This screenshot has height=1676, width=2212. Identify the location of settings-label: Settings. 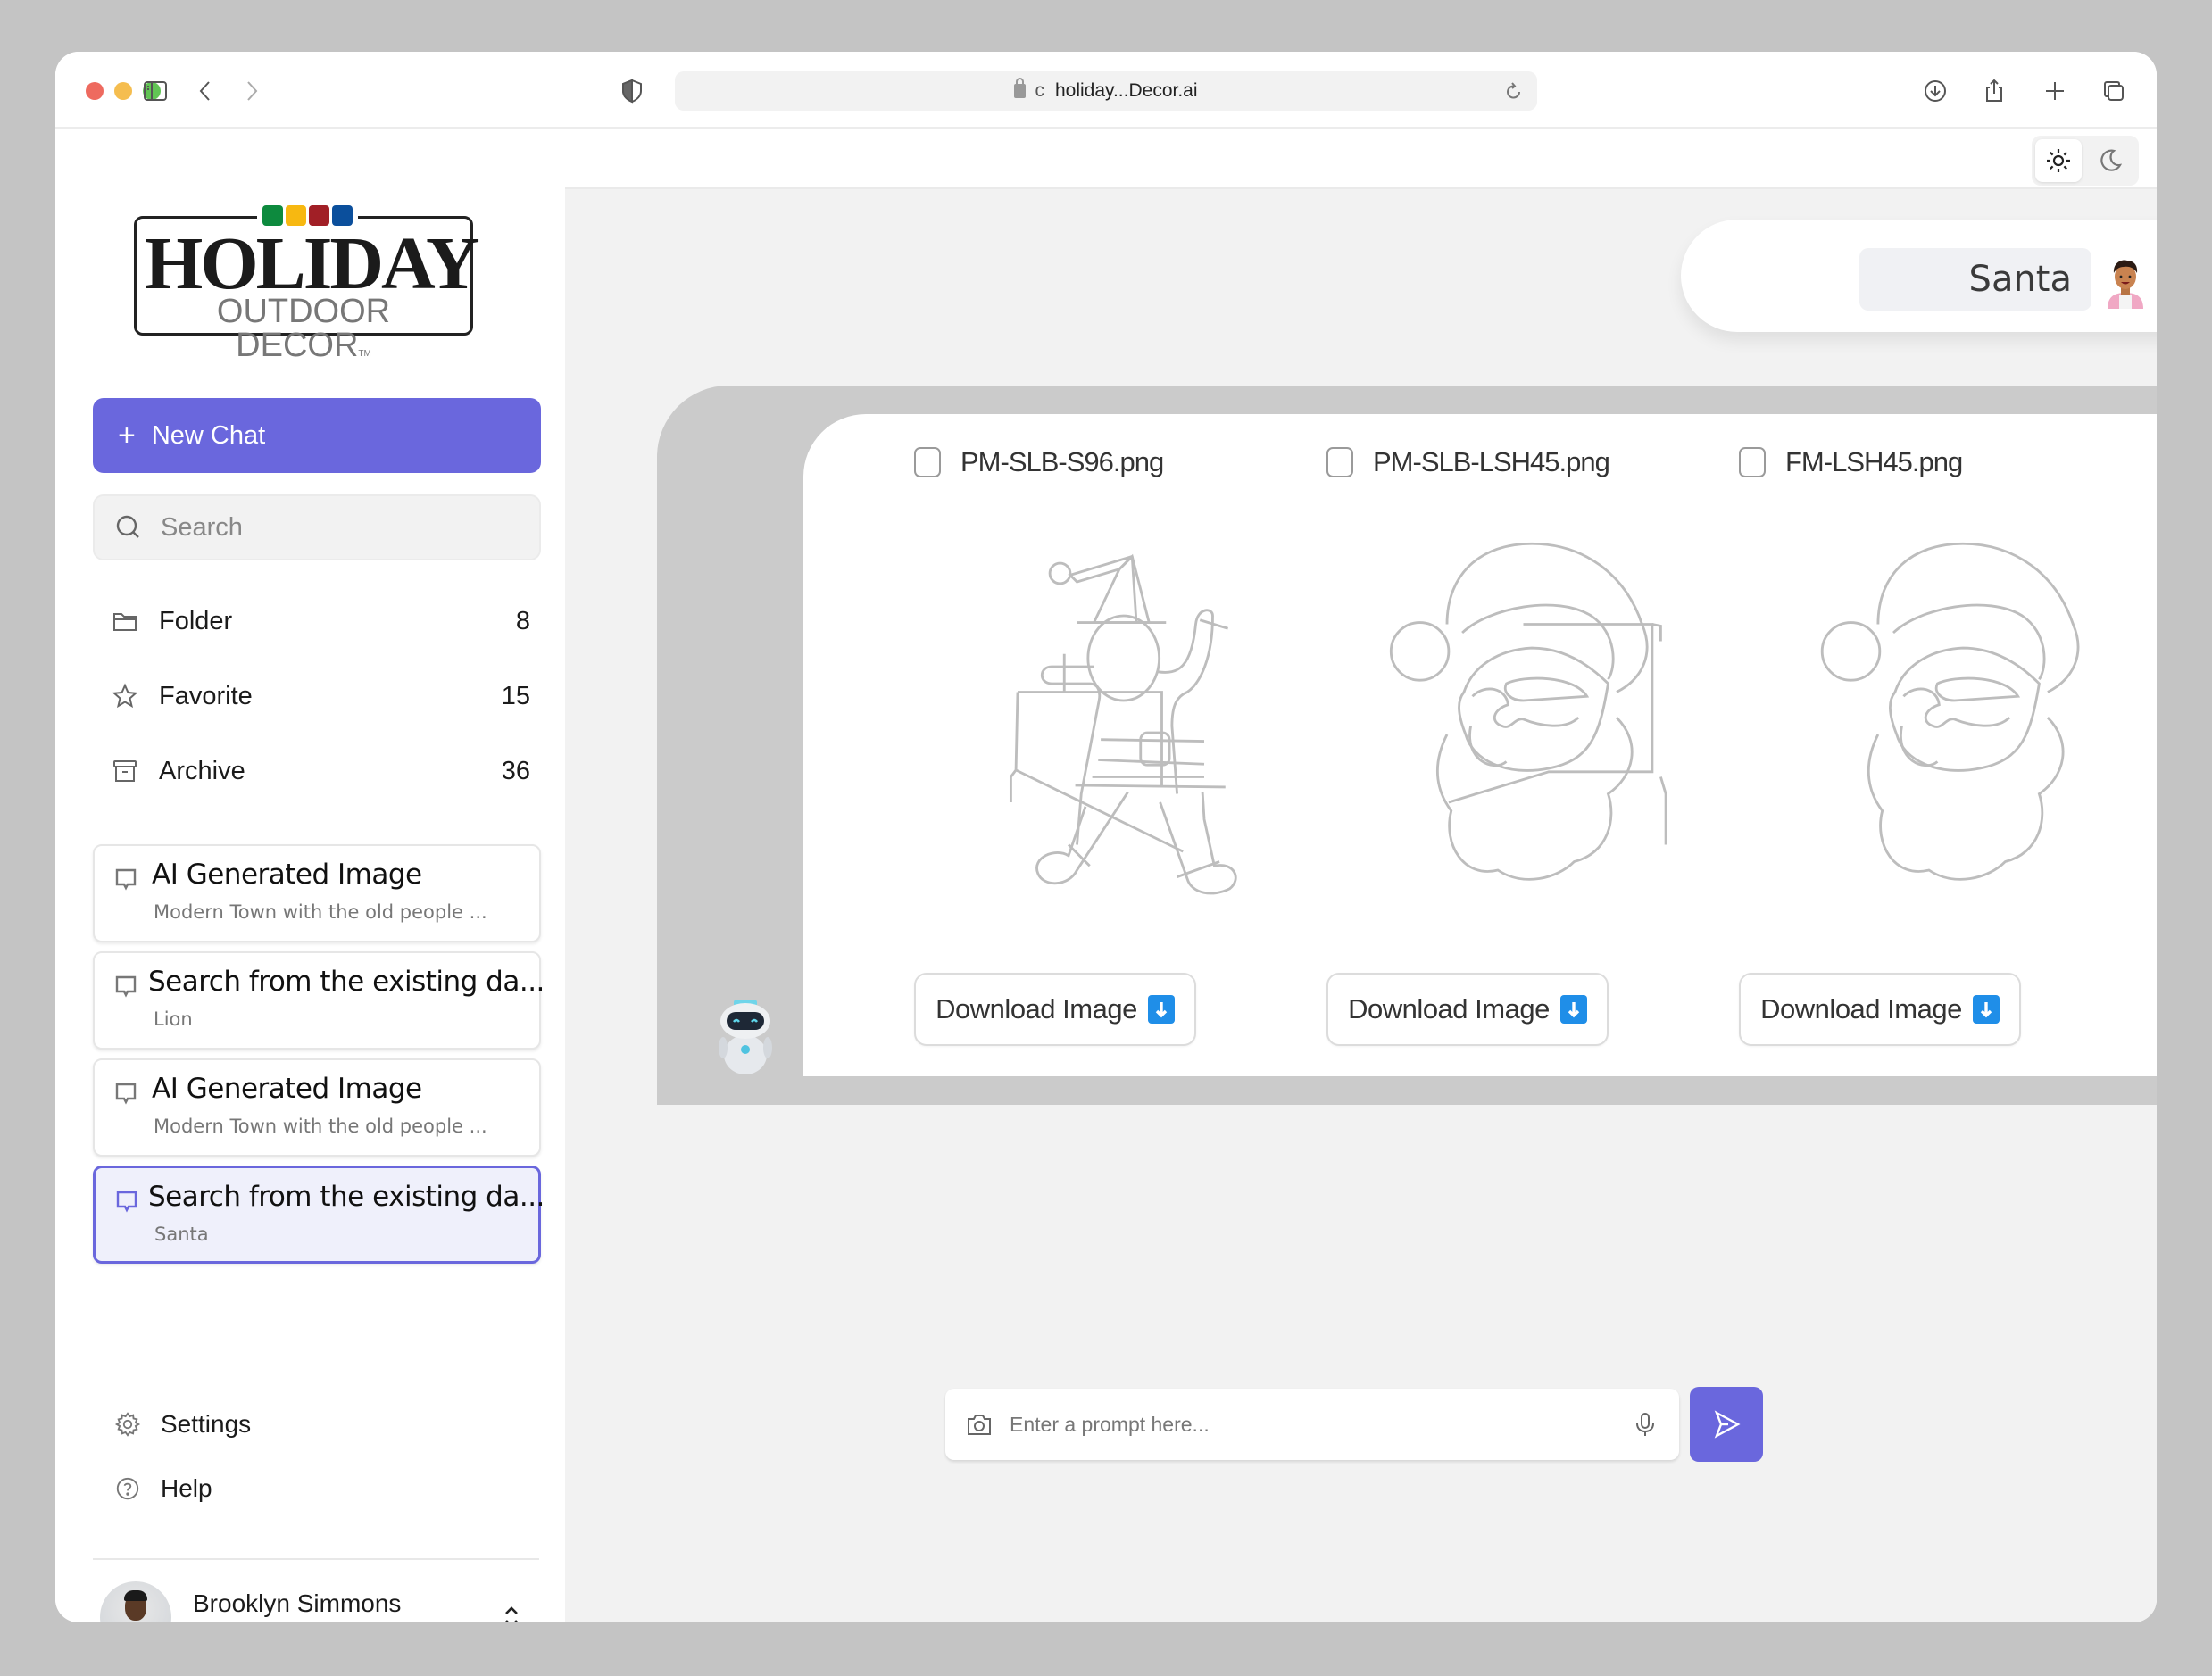
(206, 1424).